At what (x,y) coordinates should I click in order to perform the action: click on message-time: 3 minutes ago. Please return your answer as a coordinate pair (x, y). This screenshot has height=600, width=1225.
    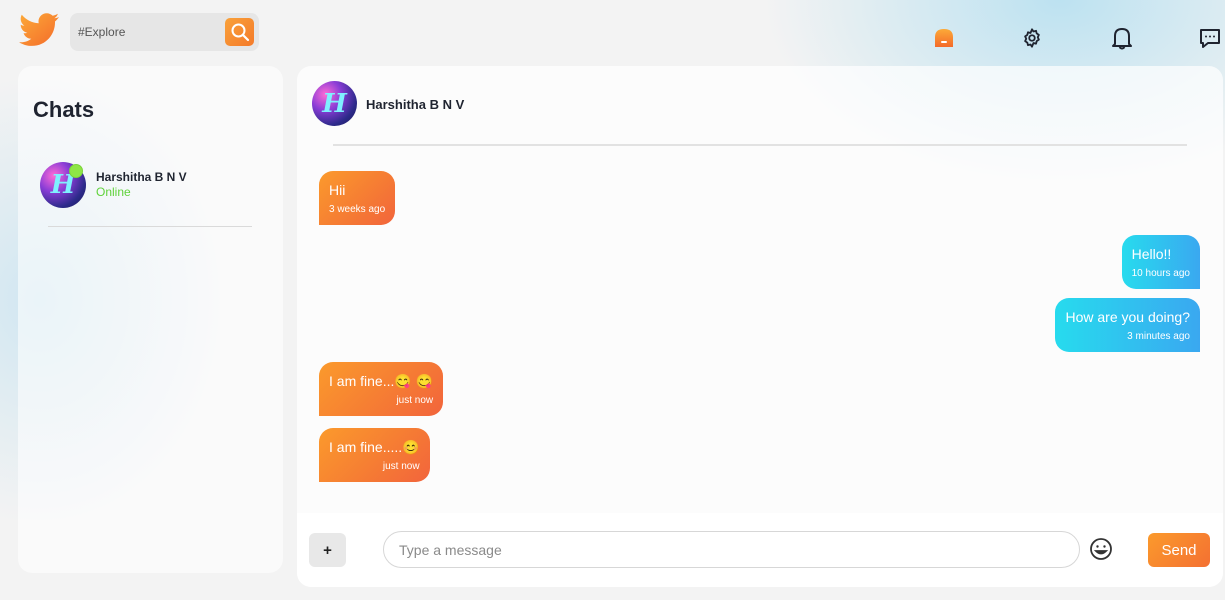
    Looking at the image, I should click on (1158, 336).